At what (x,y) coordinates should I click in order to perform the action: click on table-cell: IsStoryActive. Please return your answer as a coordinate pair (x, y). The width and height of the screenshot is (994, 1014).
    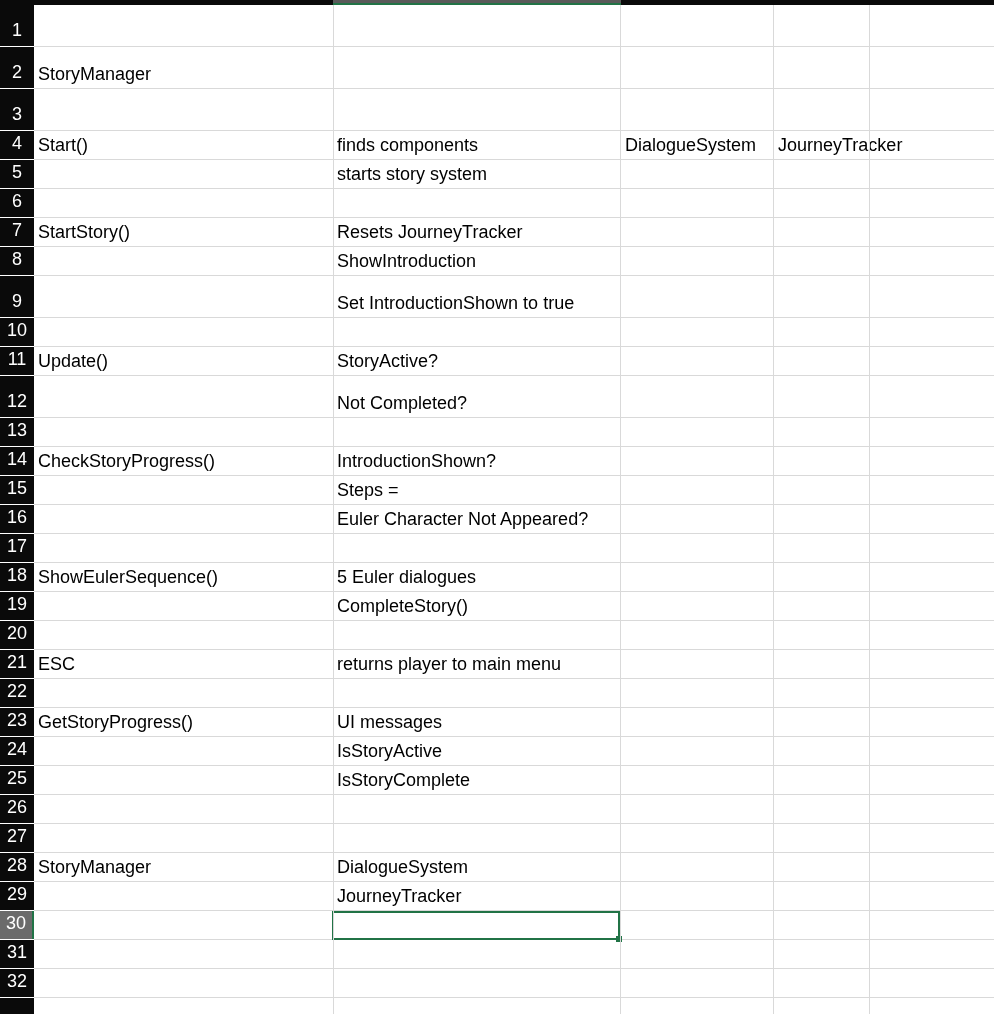
    Looking at the image, I should click on (390, 751).